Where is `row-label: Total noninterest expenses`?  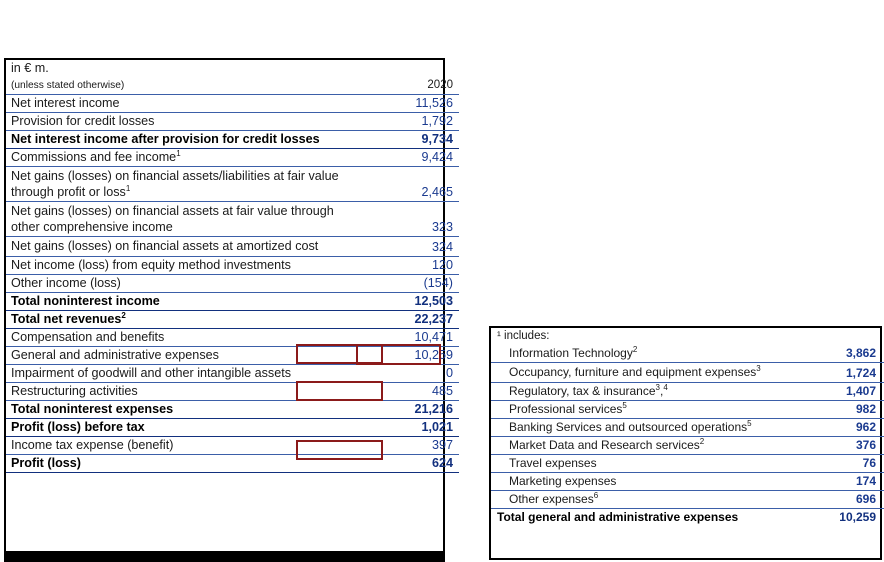 row-label: Total noninterest expenses is located at coordinates (184, 409).